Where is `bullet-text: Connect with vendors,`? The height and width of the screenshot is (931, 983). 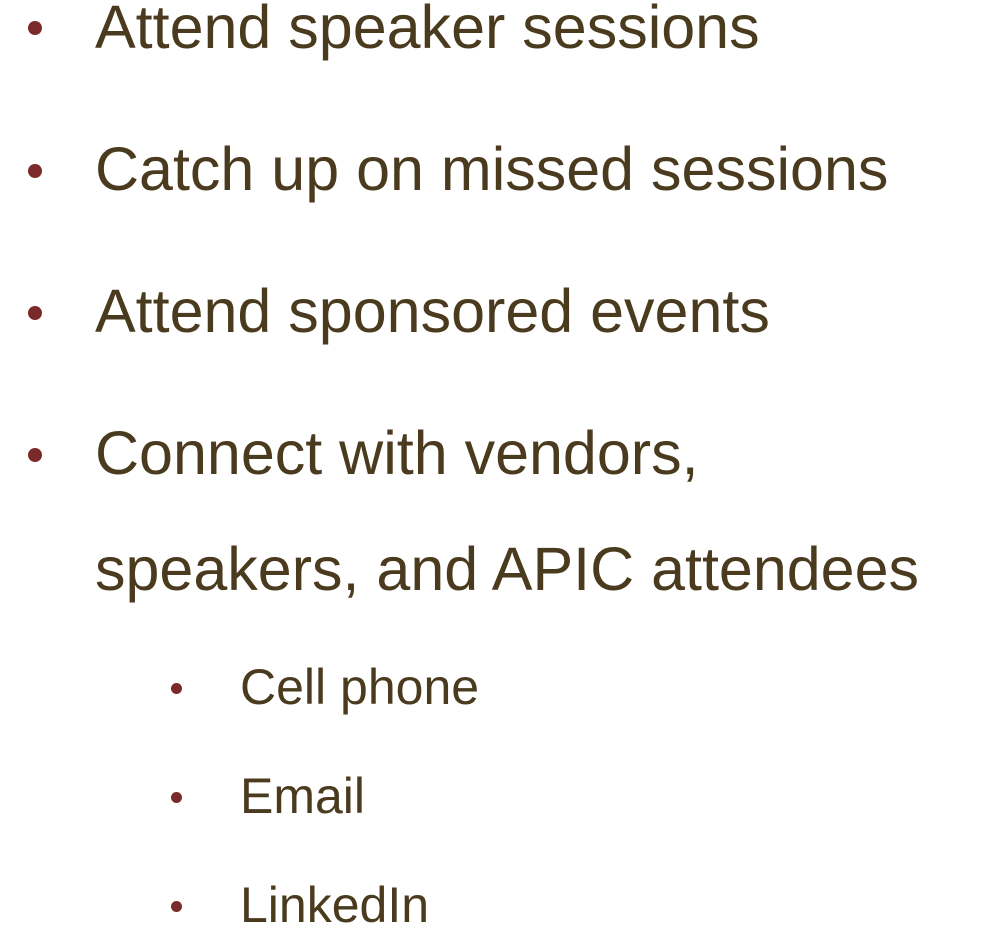
bullet-text: Connect with vendors, is located at coordinates (397, 453).